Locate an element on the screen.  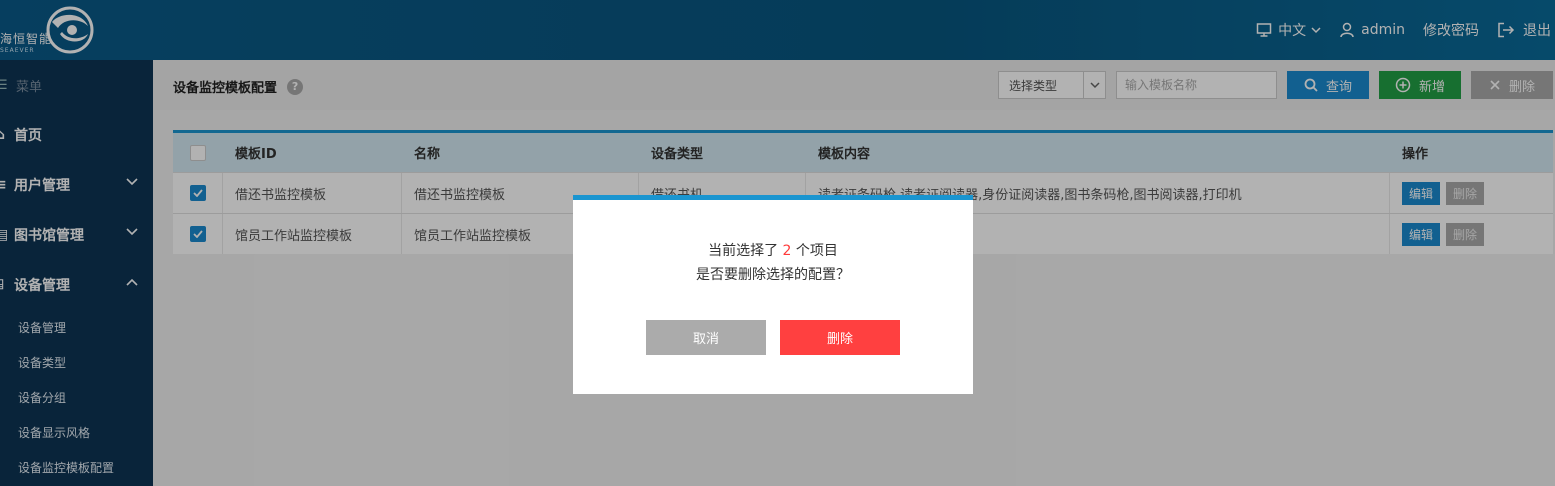
confirm-delete-button: 删除 is located at coordinates (840, 337).